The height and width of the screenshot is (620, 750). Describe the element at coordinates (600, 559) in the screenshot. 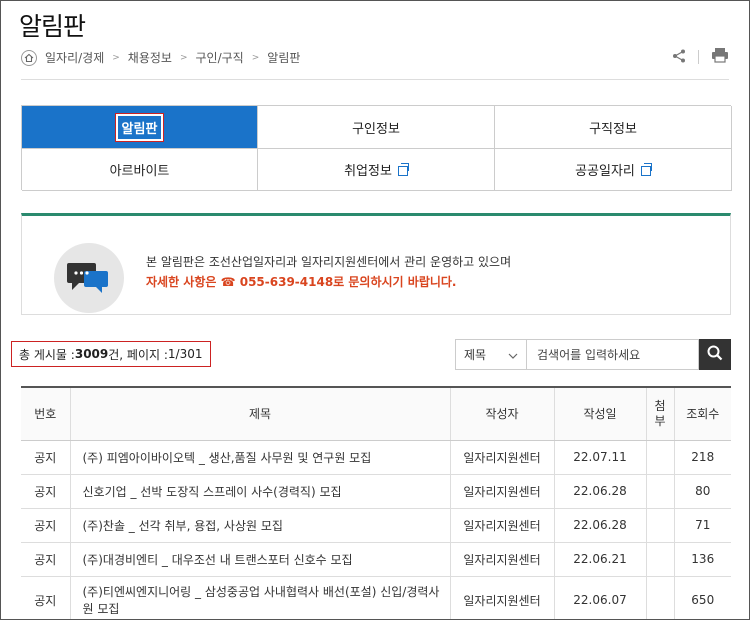

I see `row-date: 22.06.21` at that location.